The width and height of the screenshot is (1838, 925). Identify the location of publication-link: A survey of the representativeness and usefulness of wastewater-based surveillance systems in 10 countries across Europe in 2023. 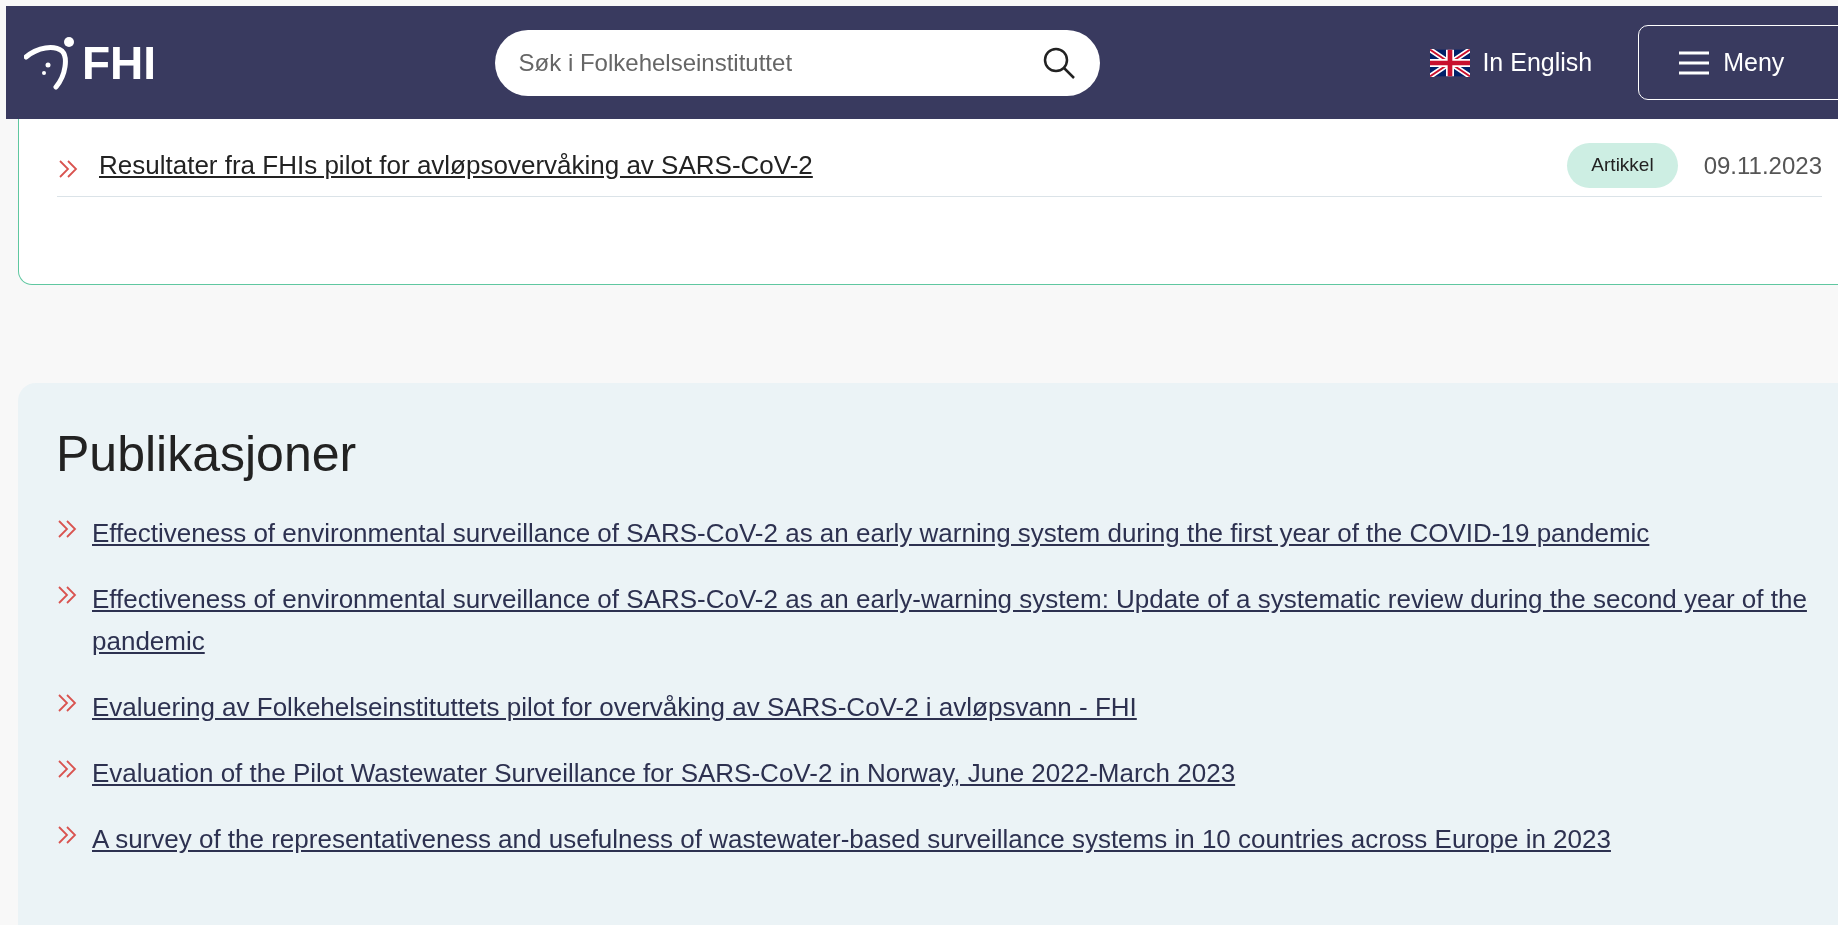
(851, 838).